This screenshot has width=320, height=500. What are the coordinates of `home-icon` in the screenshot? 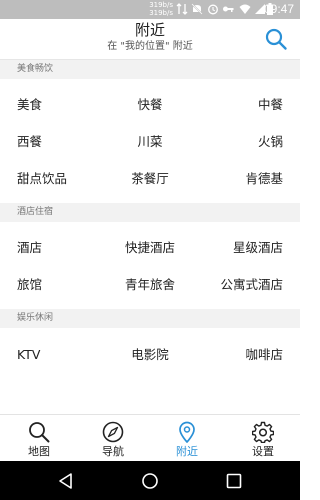 It's located at (150, 481).